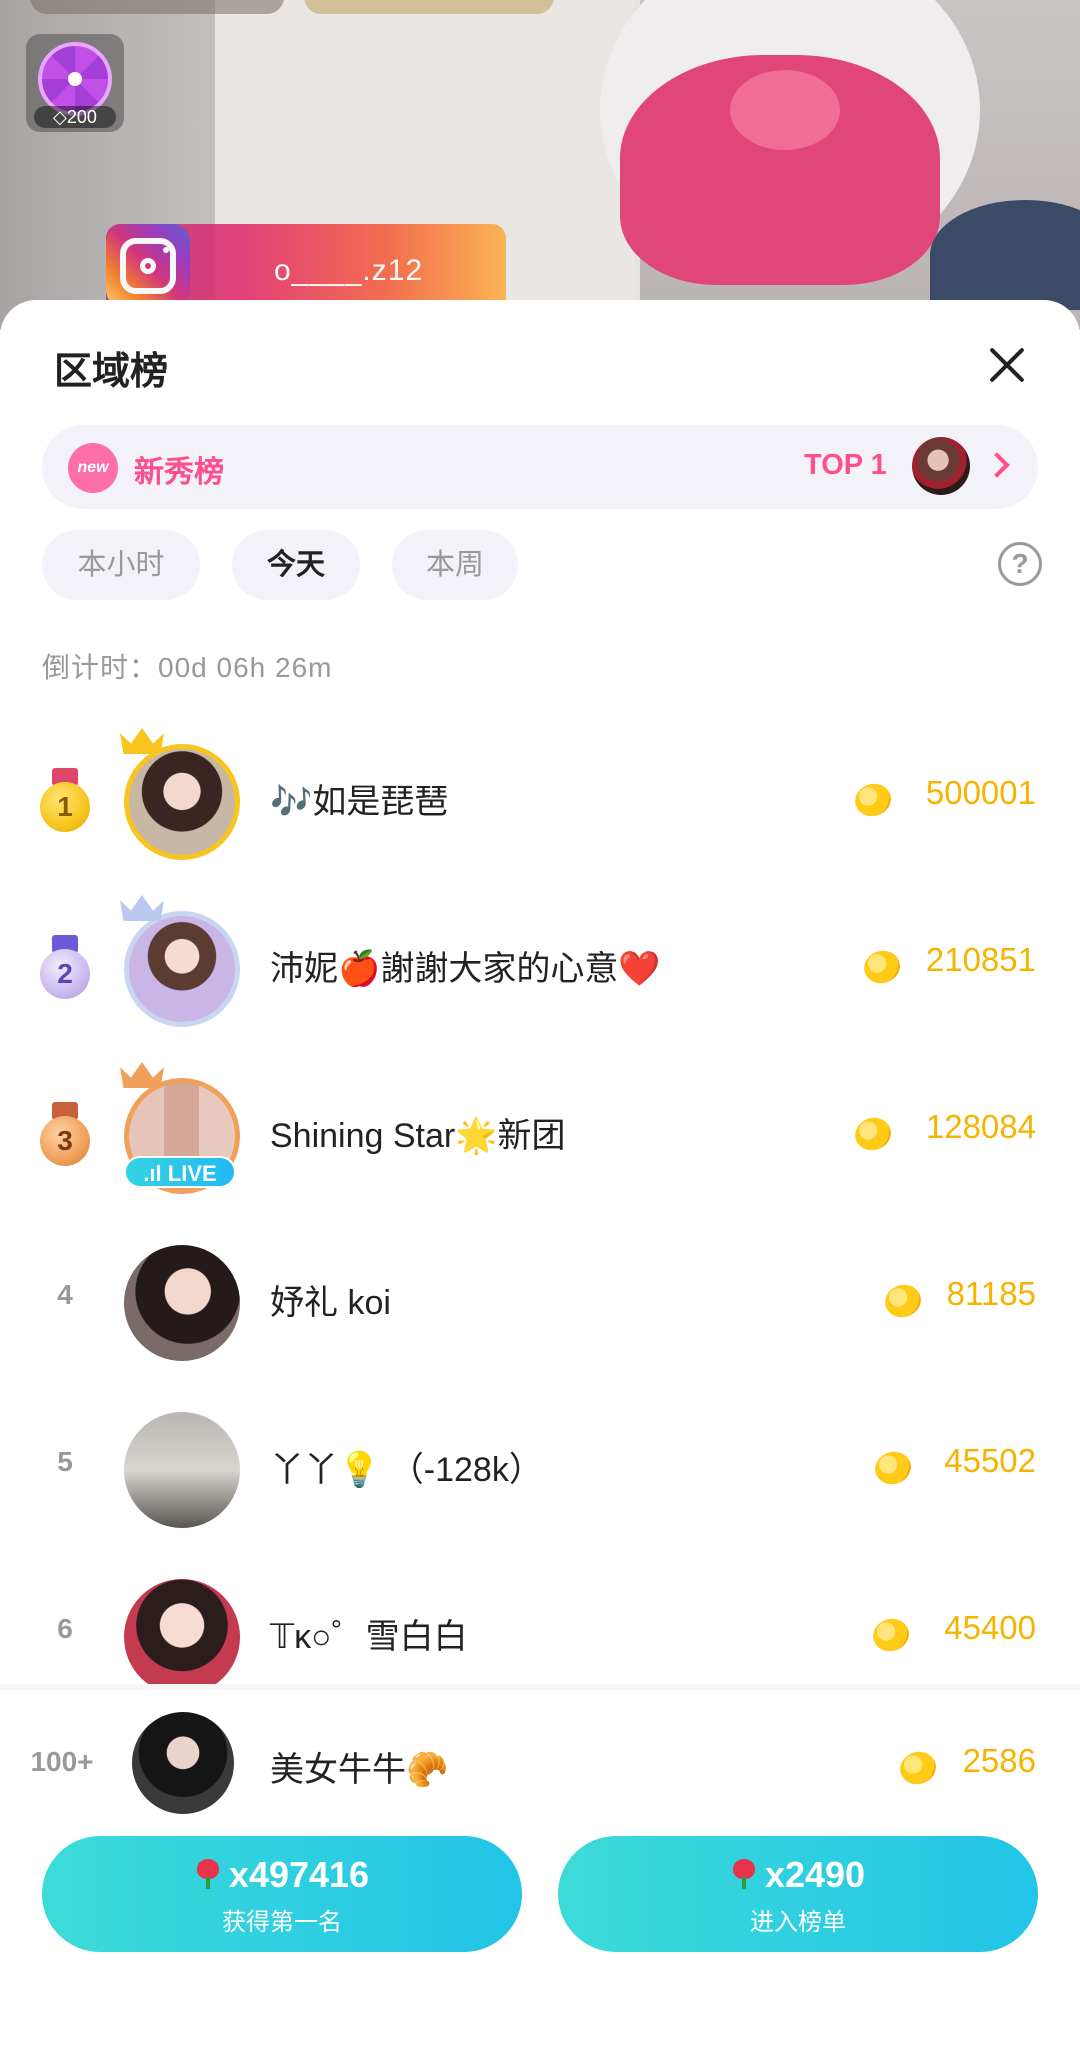 This screenshot has width=1080, height=2054. I want to click on user-name: 🎶如是琵琶, so click(359, 802).